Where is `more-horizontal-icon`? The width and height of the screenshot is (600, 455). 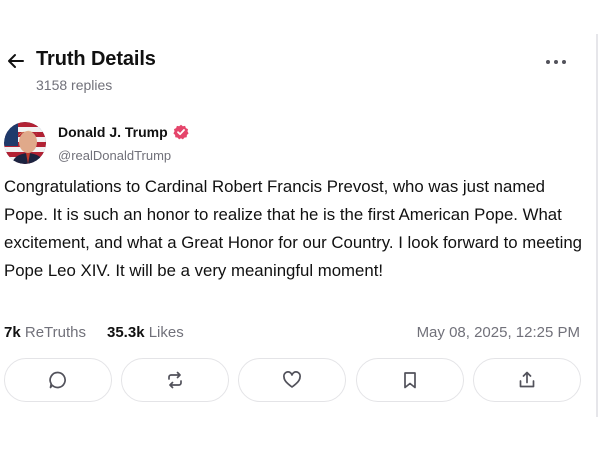 more-horizontal-icon is located at coordinates (556, 62).